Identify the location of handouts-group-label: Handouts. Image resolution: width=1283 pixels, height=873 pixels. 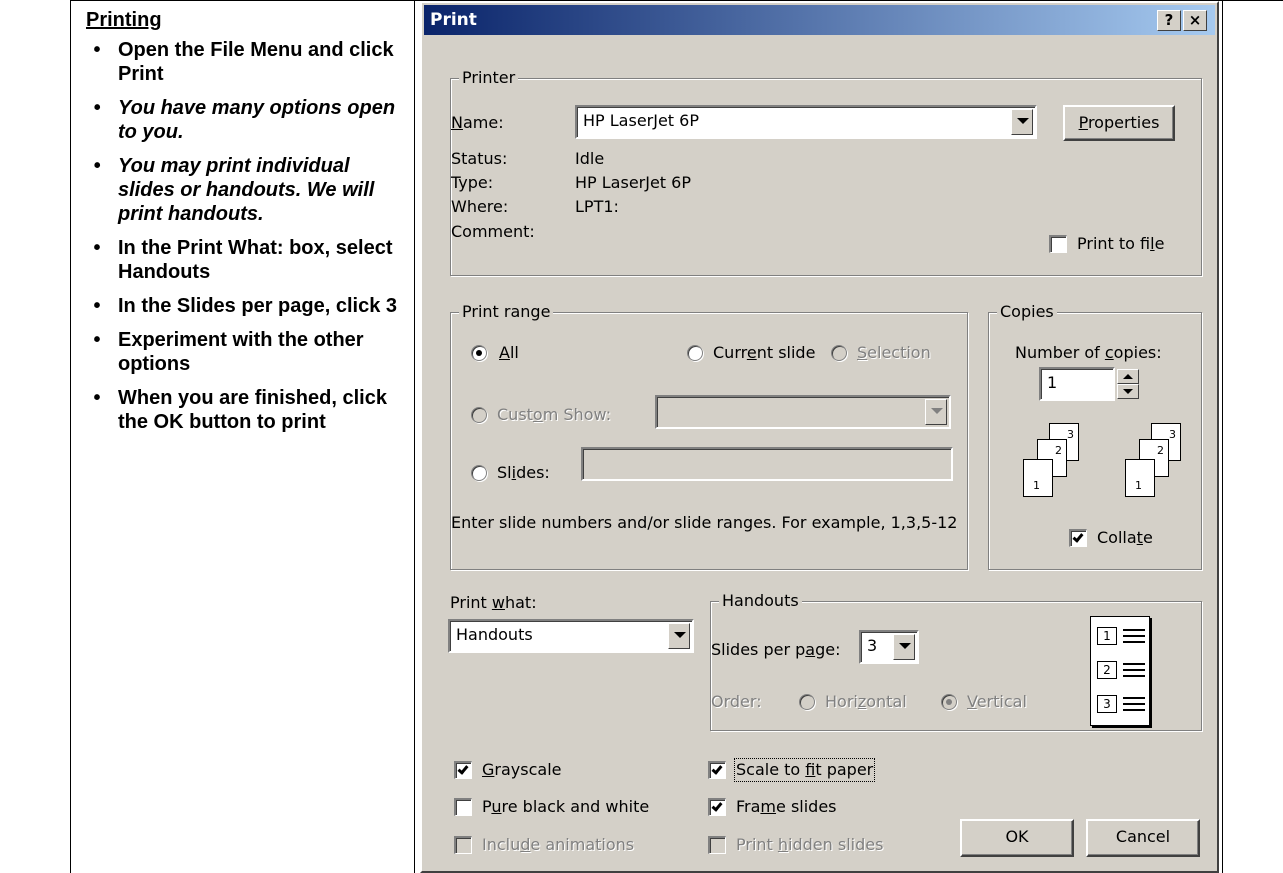
(760, 601).